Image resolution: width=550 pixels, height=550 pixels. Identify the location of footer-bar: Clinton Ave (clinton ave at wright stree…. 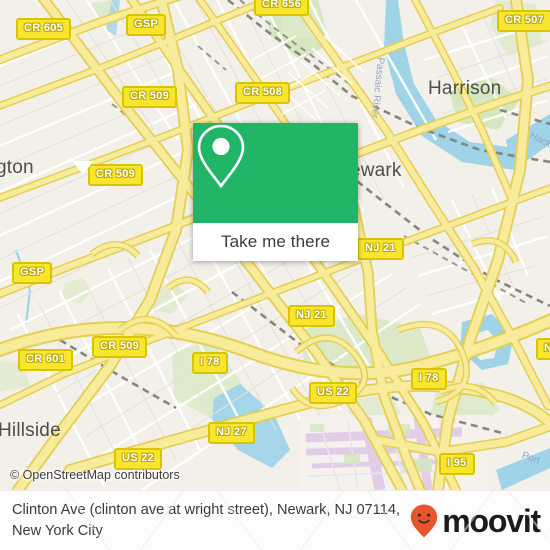
(275, 520).